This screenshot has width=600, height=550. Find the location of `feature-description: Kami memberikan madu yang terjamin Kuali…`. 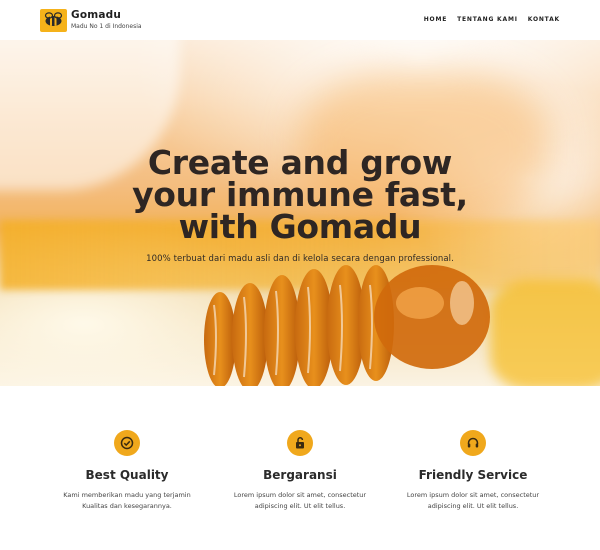

feature-description: Kami memberikan madu yang terjamin Kuali… is located at coordinates (127, 500).